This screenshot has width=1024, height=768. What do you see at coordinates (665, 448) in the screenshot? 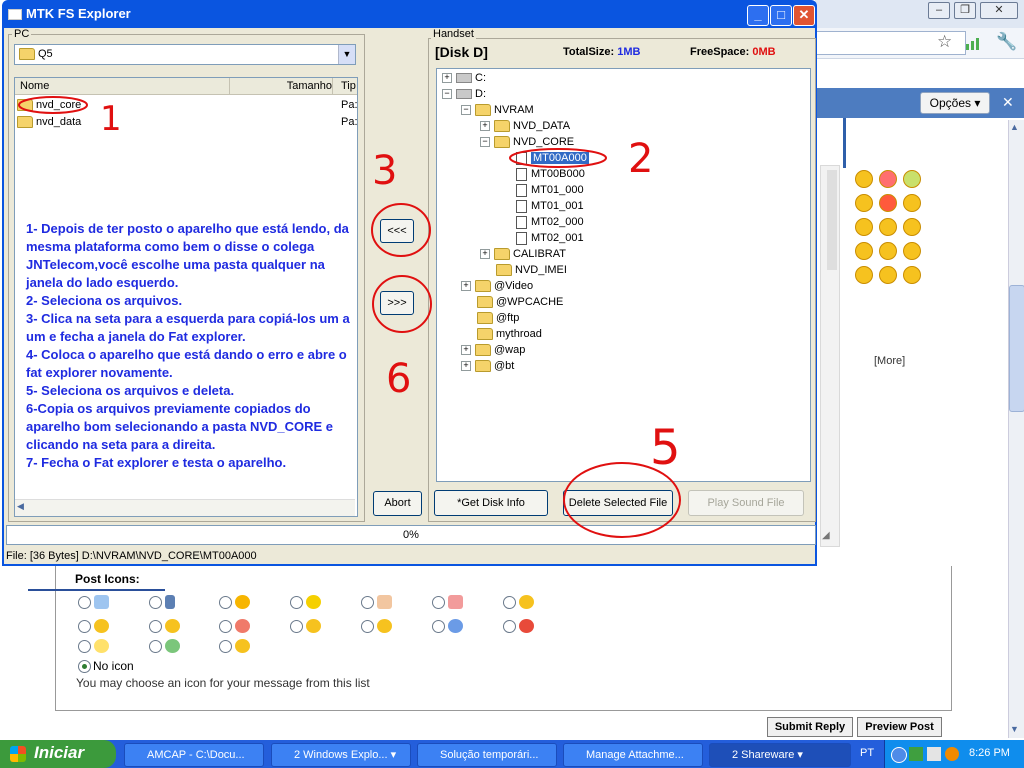
I see `annotation-number-5: 5` at bounding box center [665, 448].